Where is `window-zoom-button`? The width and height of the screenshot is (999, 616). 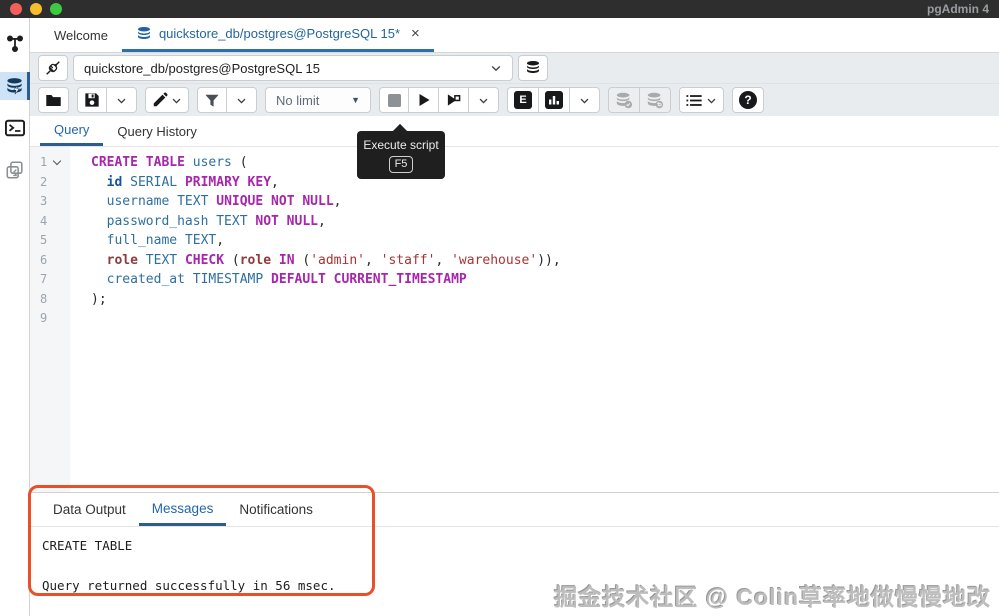
window-zoom-button is located at coordinates (56, 9).